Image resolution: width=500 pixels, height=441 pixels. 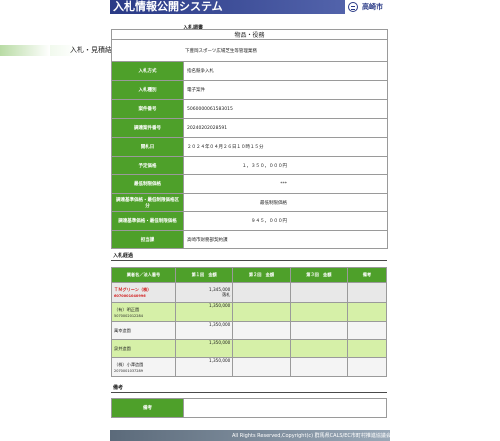 I want to click on bidder-id: 6070001040996, so click(x=130, y=296).